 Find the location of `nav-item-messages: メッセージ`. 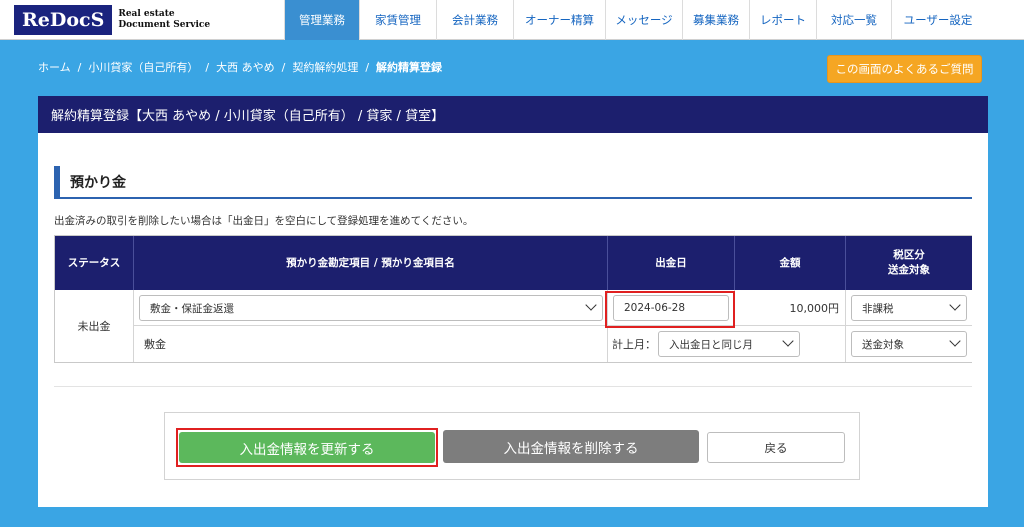

nav-item-messages: メッセージ is located at coordinates (643, 20).